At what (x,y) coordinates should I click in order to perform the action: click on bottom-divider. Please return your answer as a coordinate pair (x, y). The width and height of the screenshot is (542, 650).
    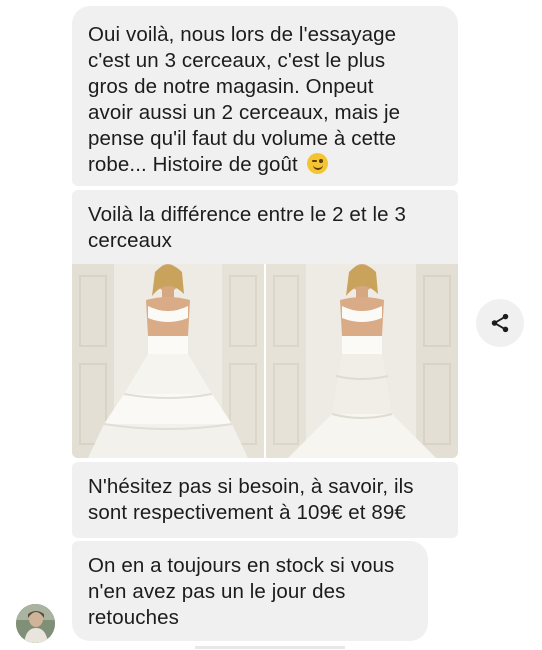
    Looking at the image, I should click on (270, 647).